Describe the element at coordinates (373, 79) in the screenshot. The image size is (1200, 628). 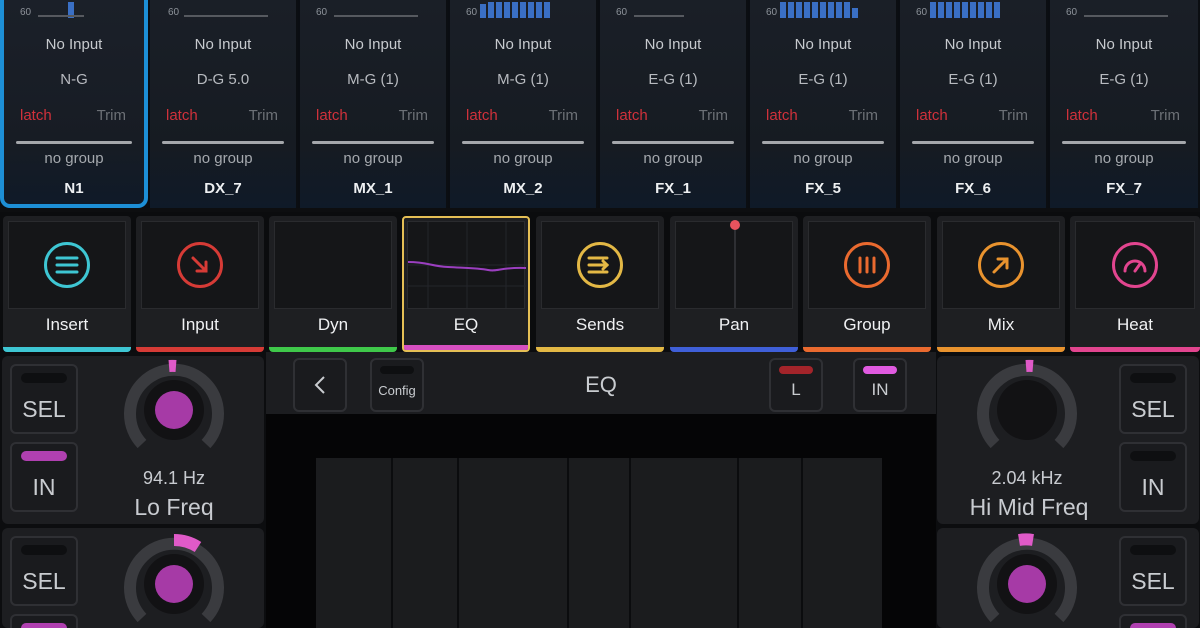
I see `channel-group: M-G (1)` at that location.